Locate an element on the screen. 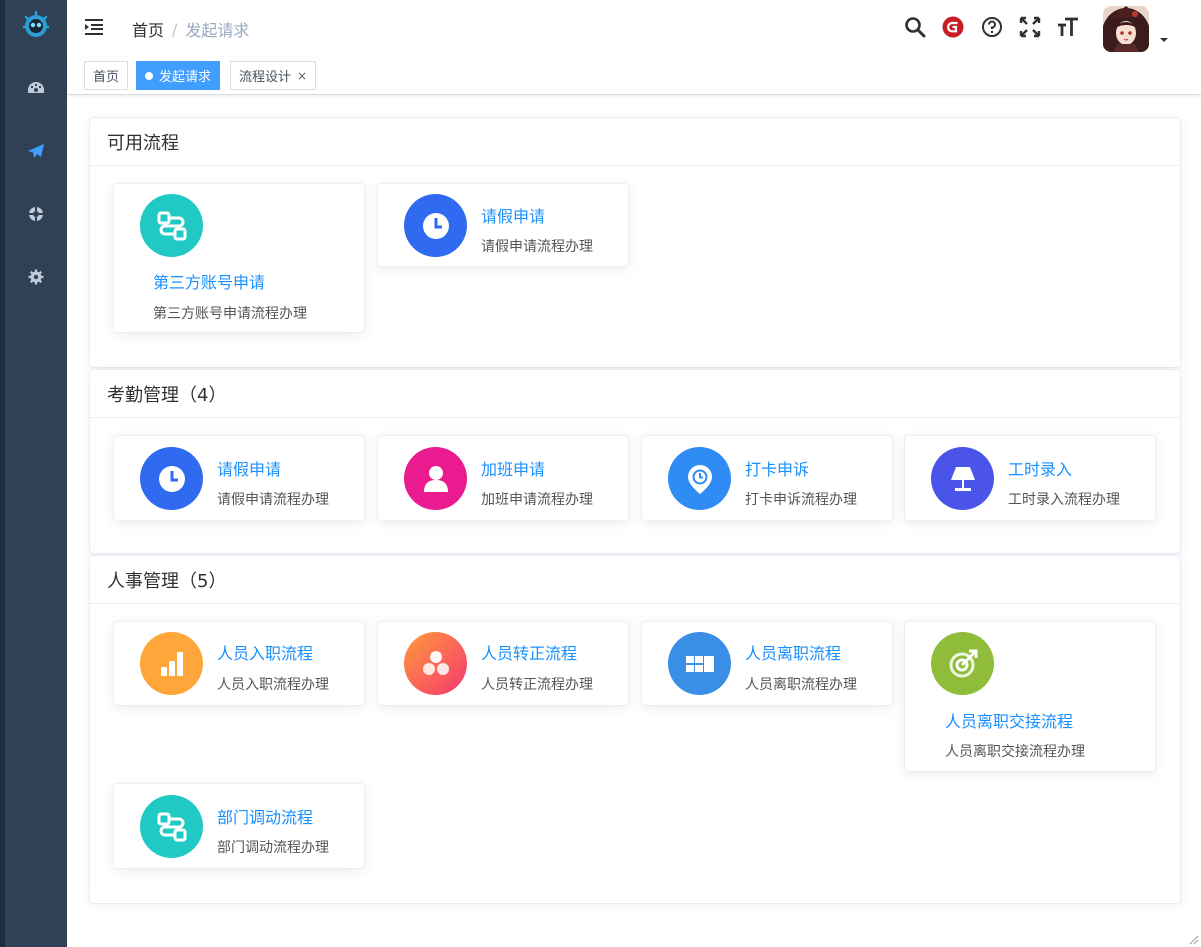 The height and width of the screenshot is (947, 1201). send-icon is located at coordinates (36, 151).